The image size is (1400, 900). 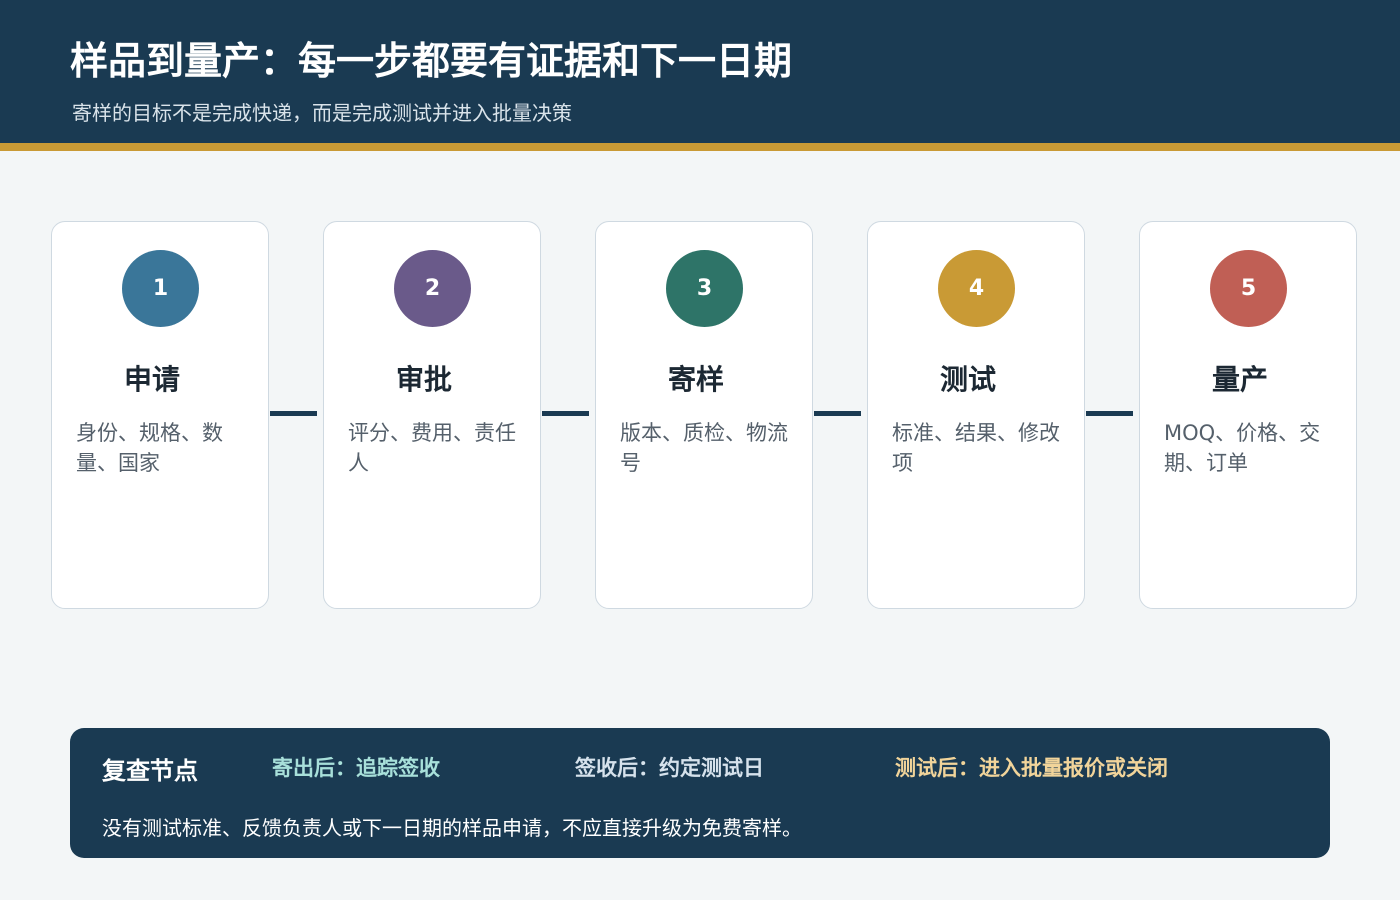 I want to click on review-checkpoint: 寄出后：追踪签收, so click(x=356, y=768).